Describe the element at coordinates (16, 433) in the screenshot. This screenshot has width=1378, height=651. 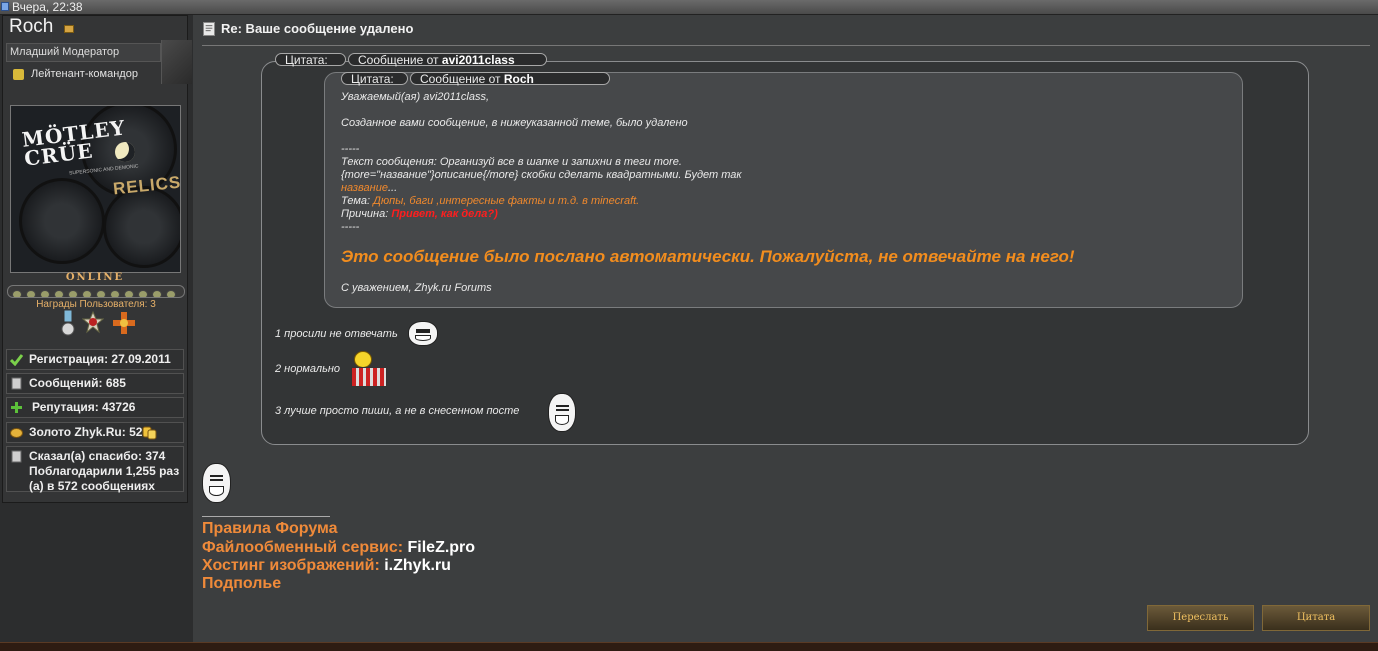
I see `gold-coin-icon` at that location.